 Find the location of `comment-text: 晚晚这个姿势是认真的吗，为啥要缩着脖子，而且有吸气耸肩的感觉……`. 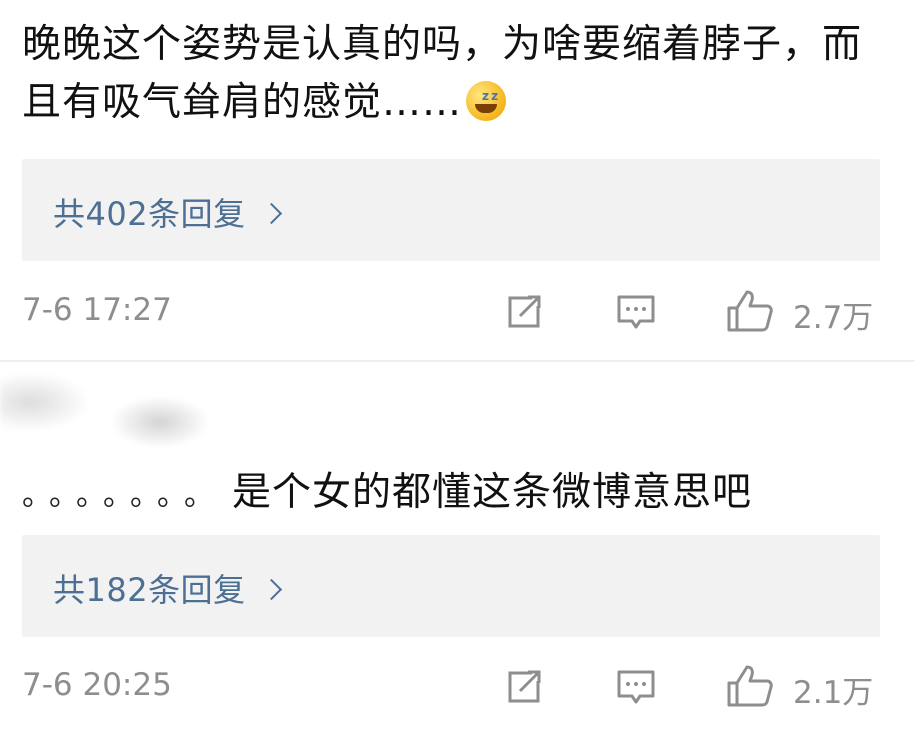

comment-text: 晚晚这个姿势是认真的吗，为啥要缩着脖子，而且有吸气耸肩的感觉…… is located at coordinates (457, 74).